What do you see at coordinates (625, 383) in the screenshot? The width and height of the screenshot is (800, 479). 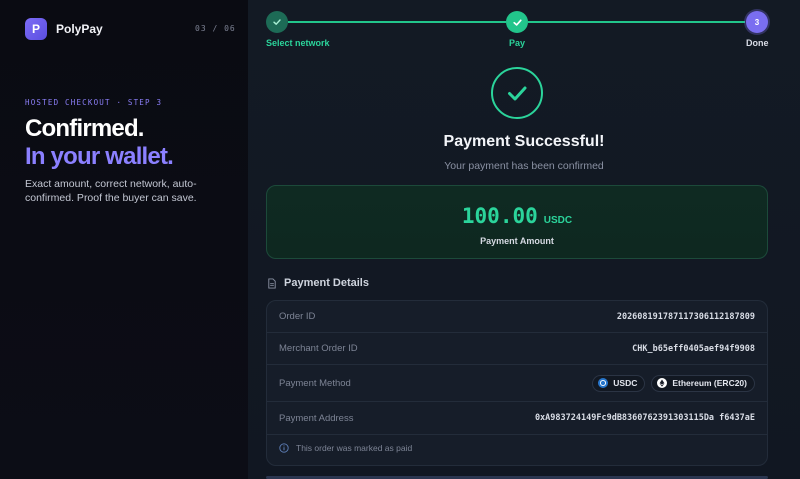 I see `usdc-token-label: USDC` at bounding box center [625, 383].